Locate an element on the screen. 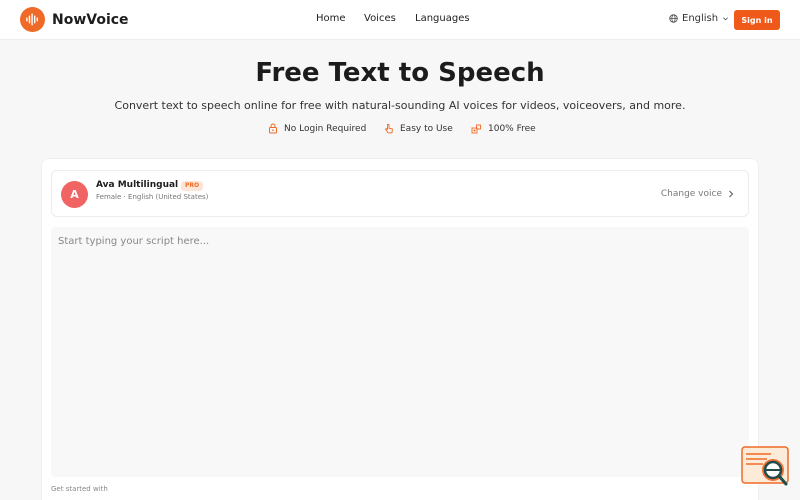  feature-label: 100% Free is located at coordinates (512, 128).